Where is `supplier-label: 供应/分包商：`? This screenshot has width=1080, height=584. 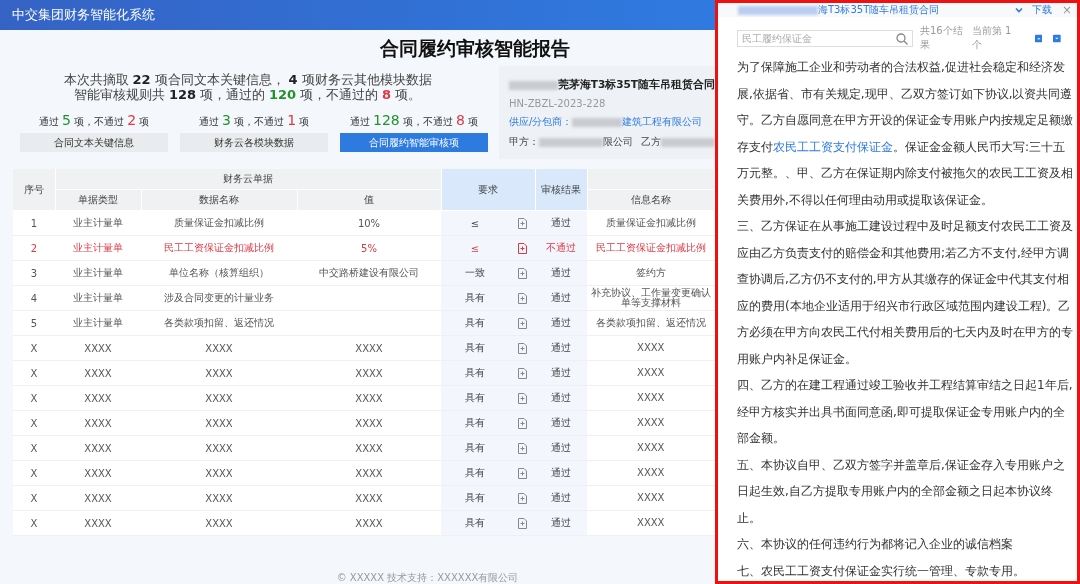
supplier-label: 供应/分包商： is located at coordinates (541, 122).